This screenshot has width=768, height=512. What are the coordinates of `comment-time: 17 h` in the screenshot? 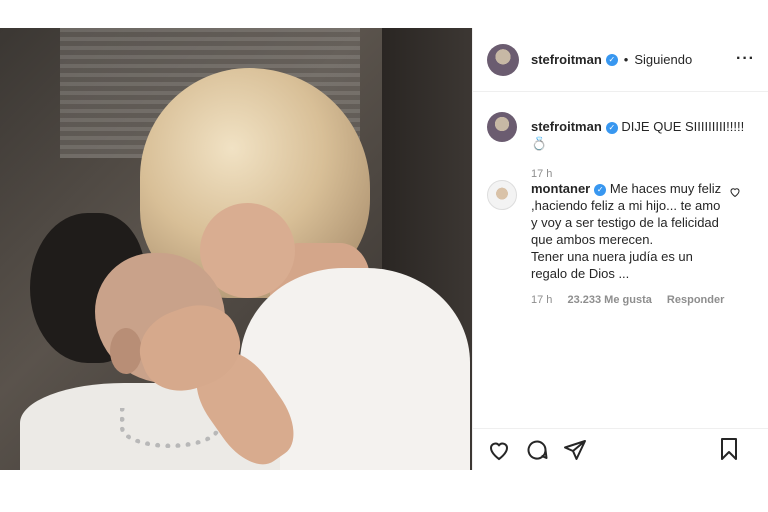 It's located at (541, 300).